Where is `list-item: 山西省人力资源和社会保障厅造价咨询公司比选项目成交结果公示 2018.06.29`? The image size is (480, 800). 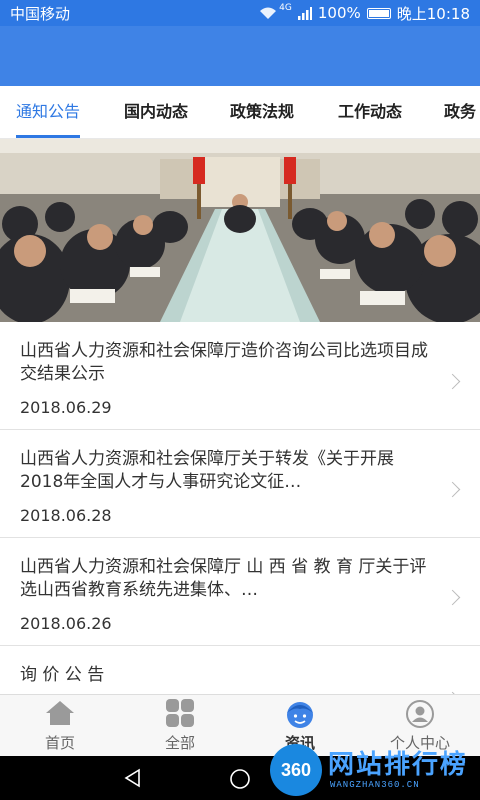
list-item: 山西省人力资源和社会保障厅造价咨询公司比选项目成交结果公示 2018.06.29 is located at coordinates (240, 376).